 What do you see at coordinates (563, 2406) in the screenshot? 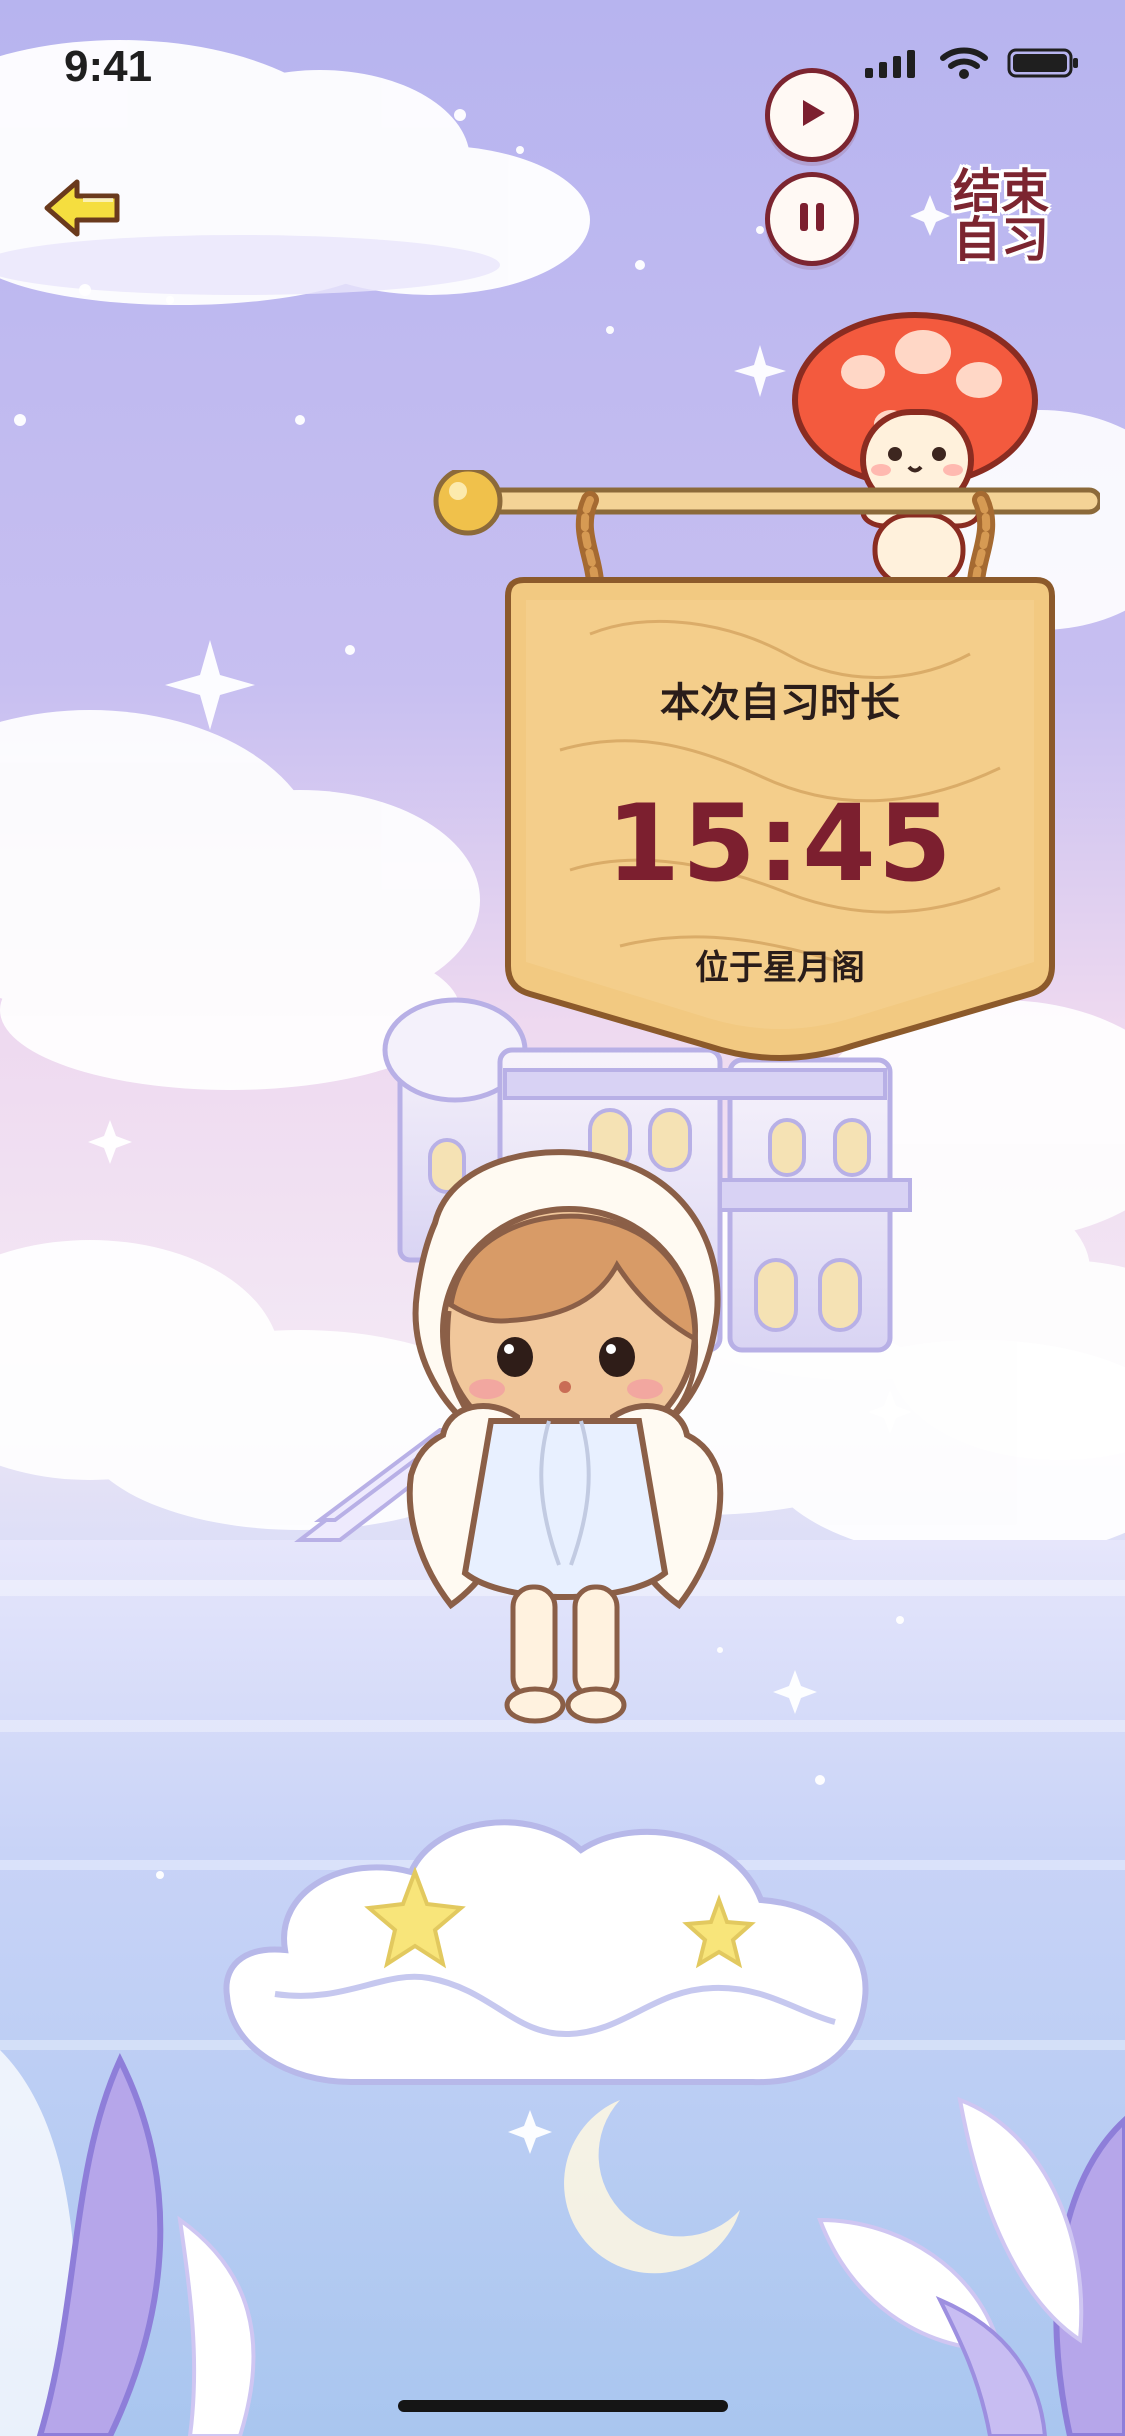
I see `home-indicator` at bounding box center [563, 2406].